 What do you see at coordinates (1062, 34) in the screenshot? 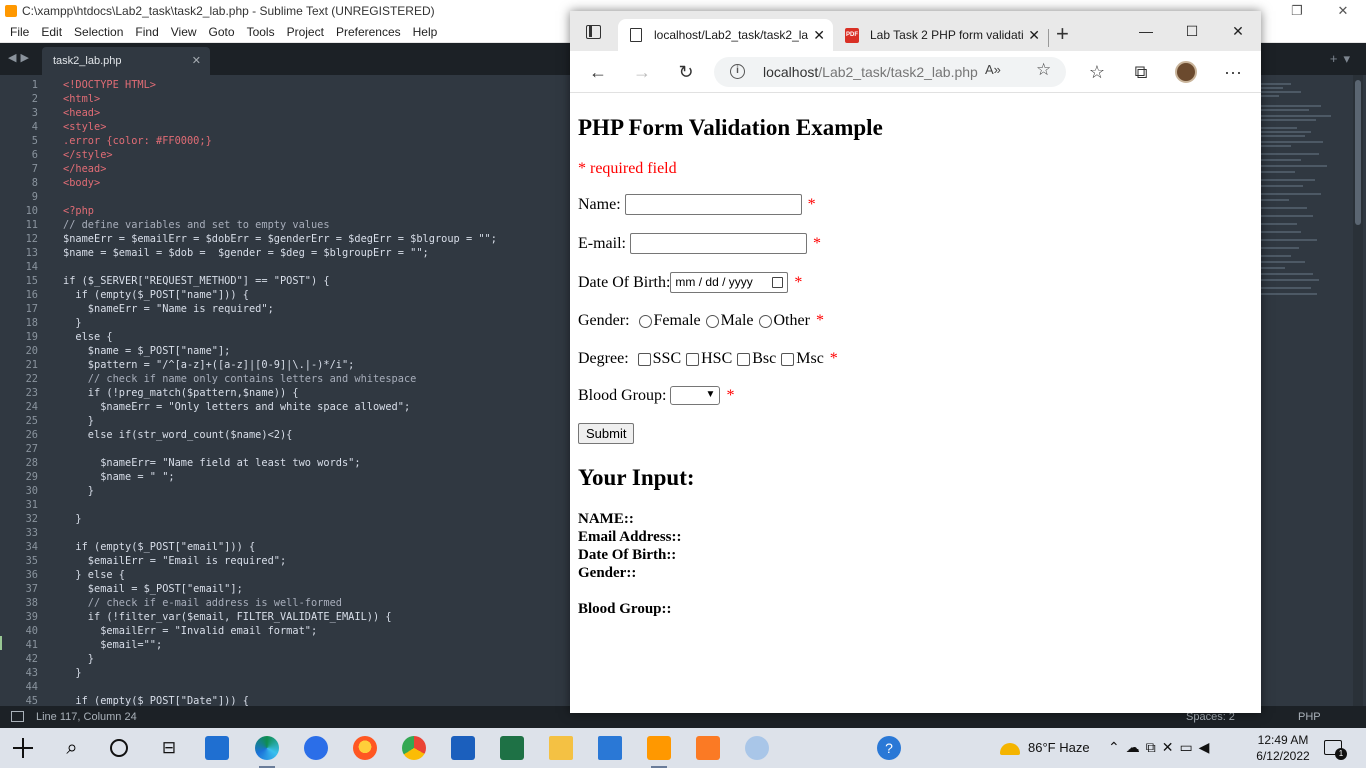
I see `new-tab-icon: +` at bounding box center [1062, 34].